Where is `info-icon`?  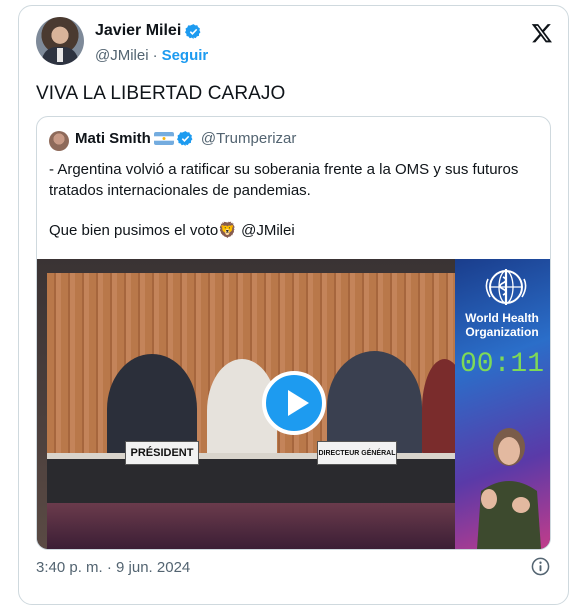 info-icon is located at coordinates (540, 566).